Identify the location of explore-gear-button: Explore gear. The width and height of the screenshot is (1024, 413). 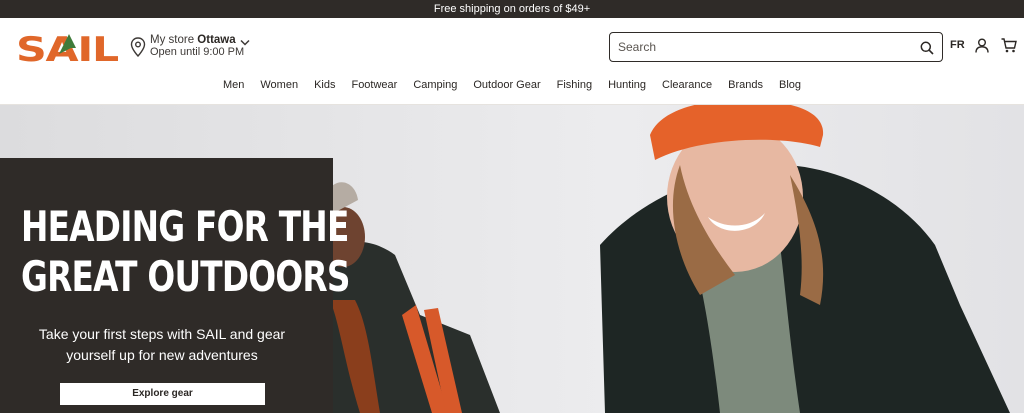
(162, 394).